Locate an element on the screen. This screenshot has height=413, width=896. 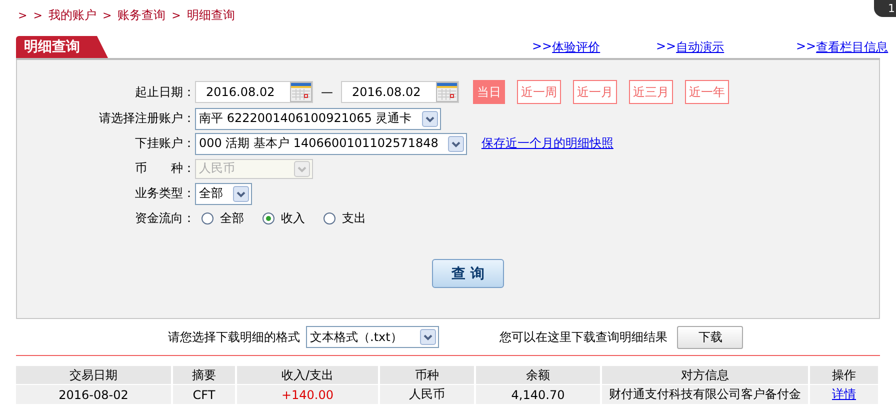
section-tab: 明细查询 is located at coordinates (62, 47).